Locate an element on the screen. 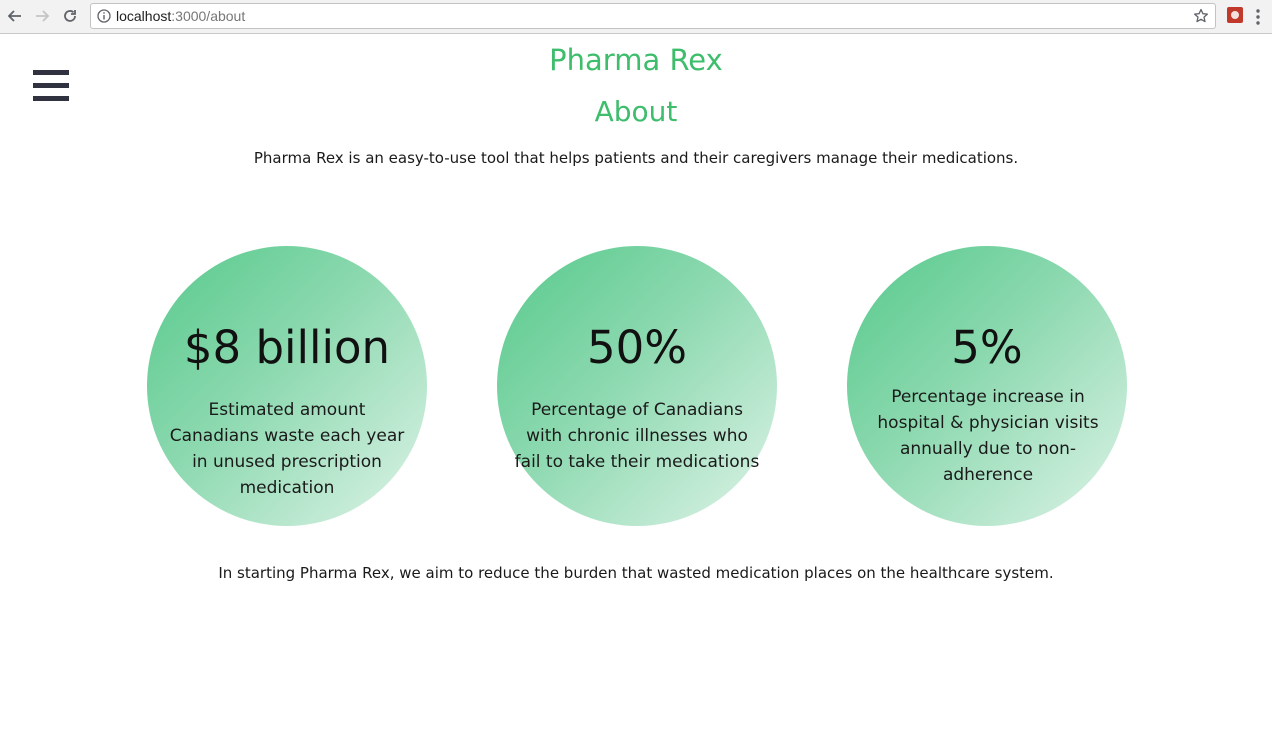  reload-icon is located at coordinates (70, 16).